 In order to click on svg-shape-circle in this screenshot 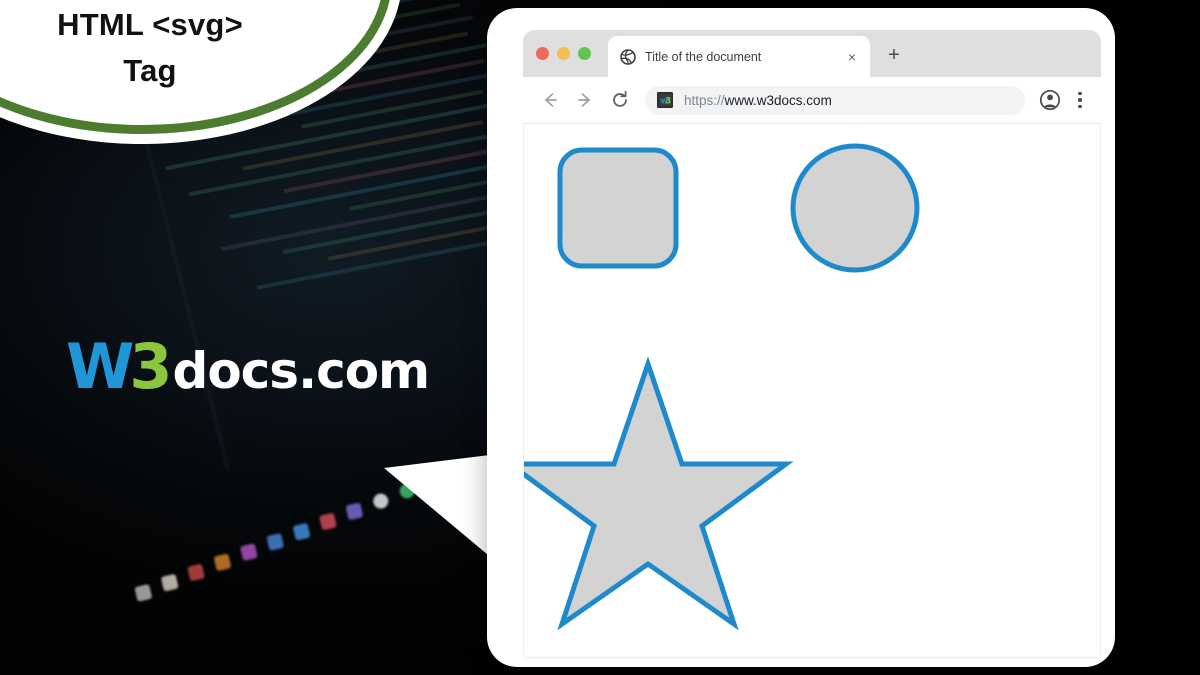, I will do `click(855, 208)`.